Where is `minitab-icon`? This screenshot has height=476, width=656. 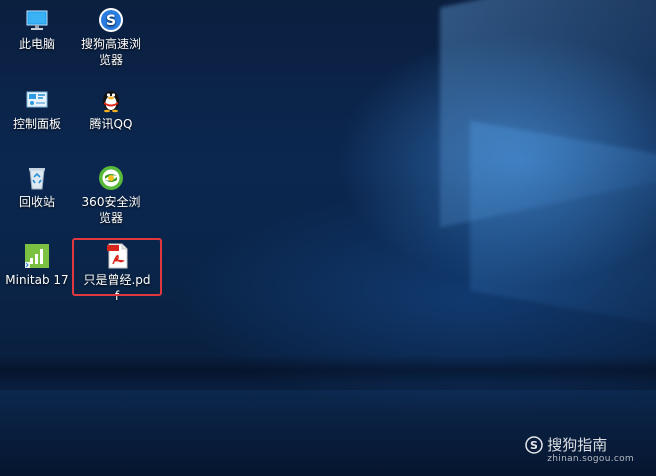 minitab-icon is located at coordinates (37, 256).